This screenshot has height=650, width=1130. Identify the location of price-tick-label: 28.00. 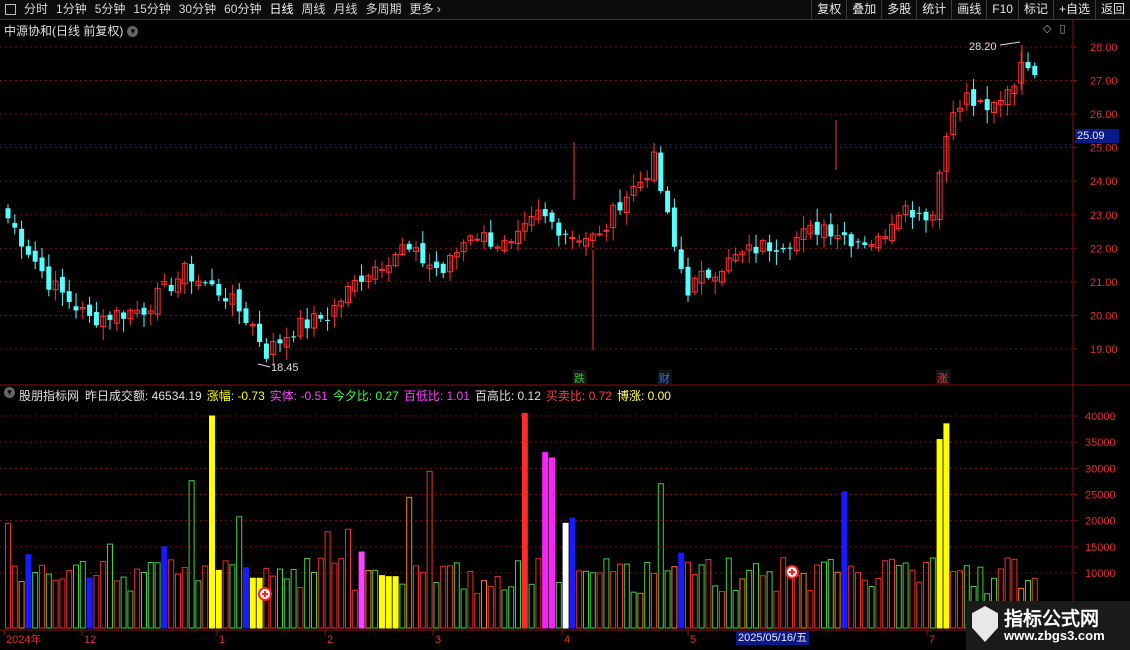
(1104, 48).